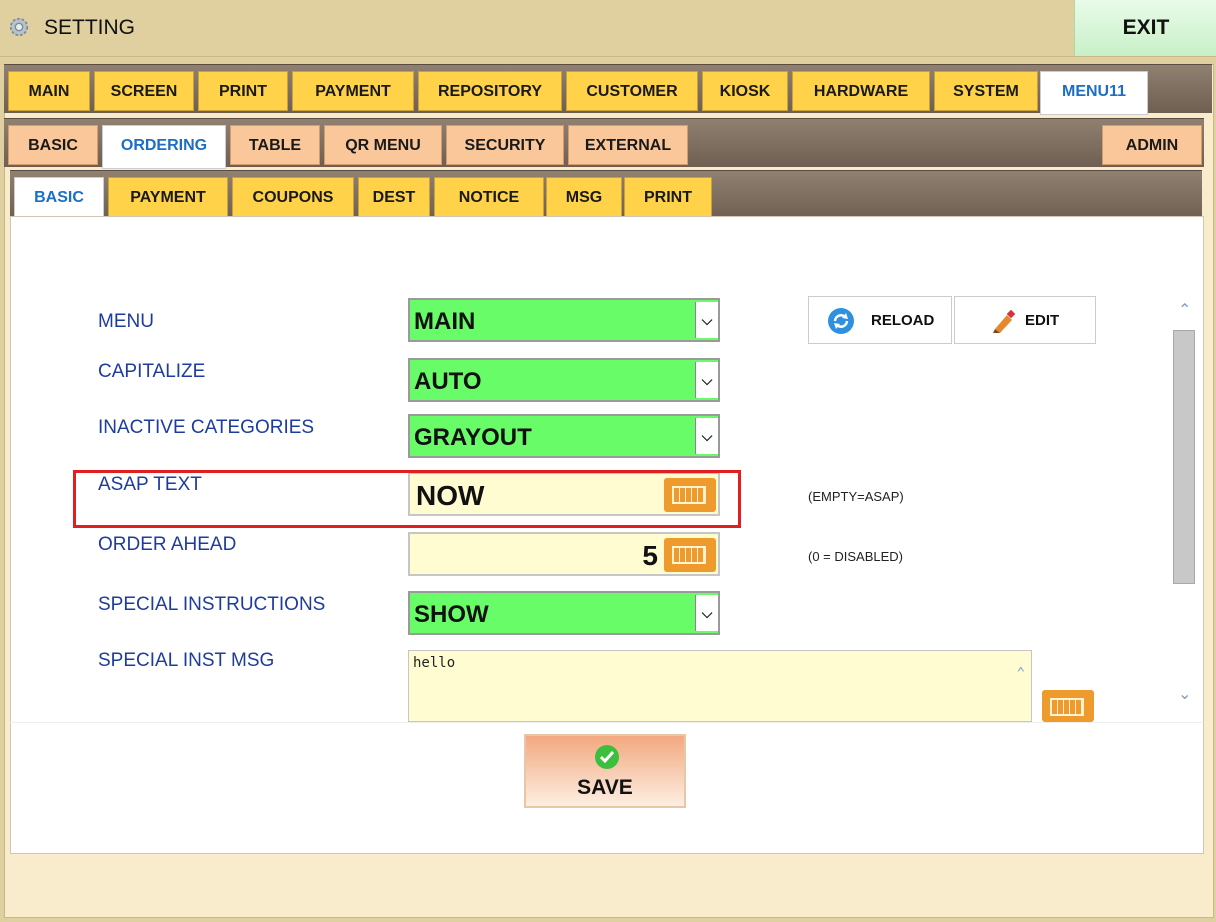 The width and height of the screenshot is (1216, 922). Describe the element at coordinates (59, 199) in the screenshot. I see `tab-basic-sub: BASIC` at that location.